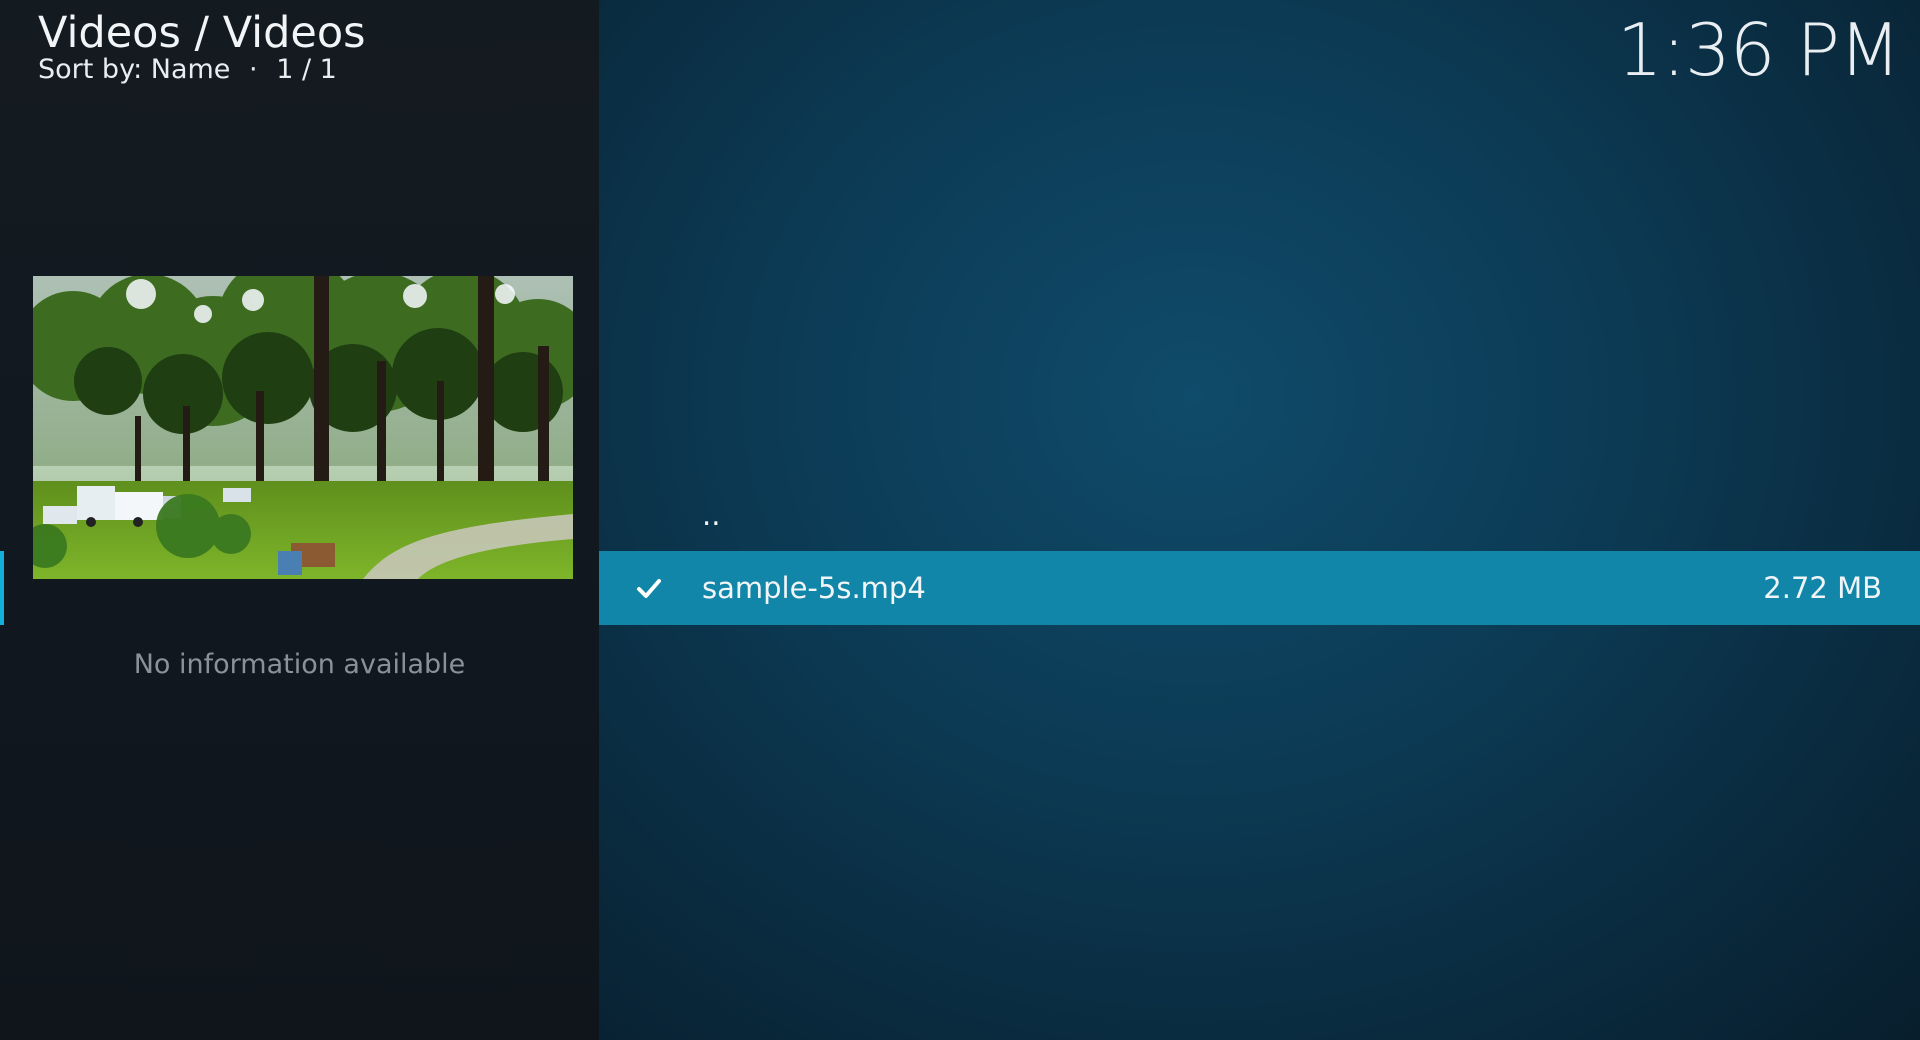 The height and width of the screenshot is (1040, 1920). I want to click on list-item-label: sample-5s.mp4, so click(814, 588).